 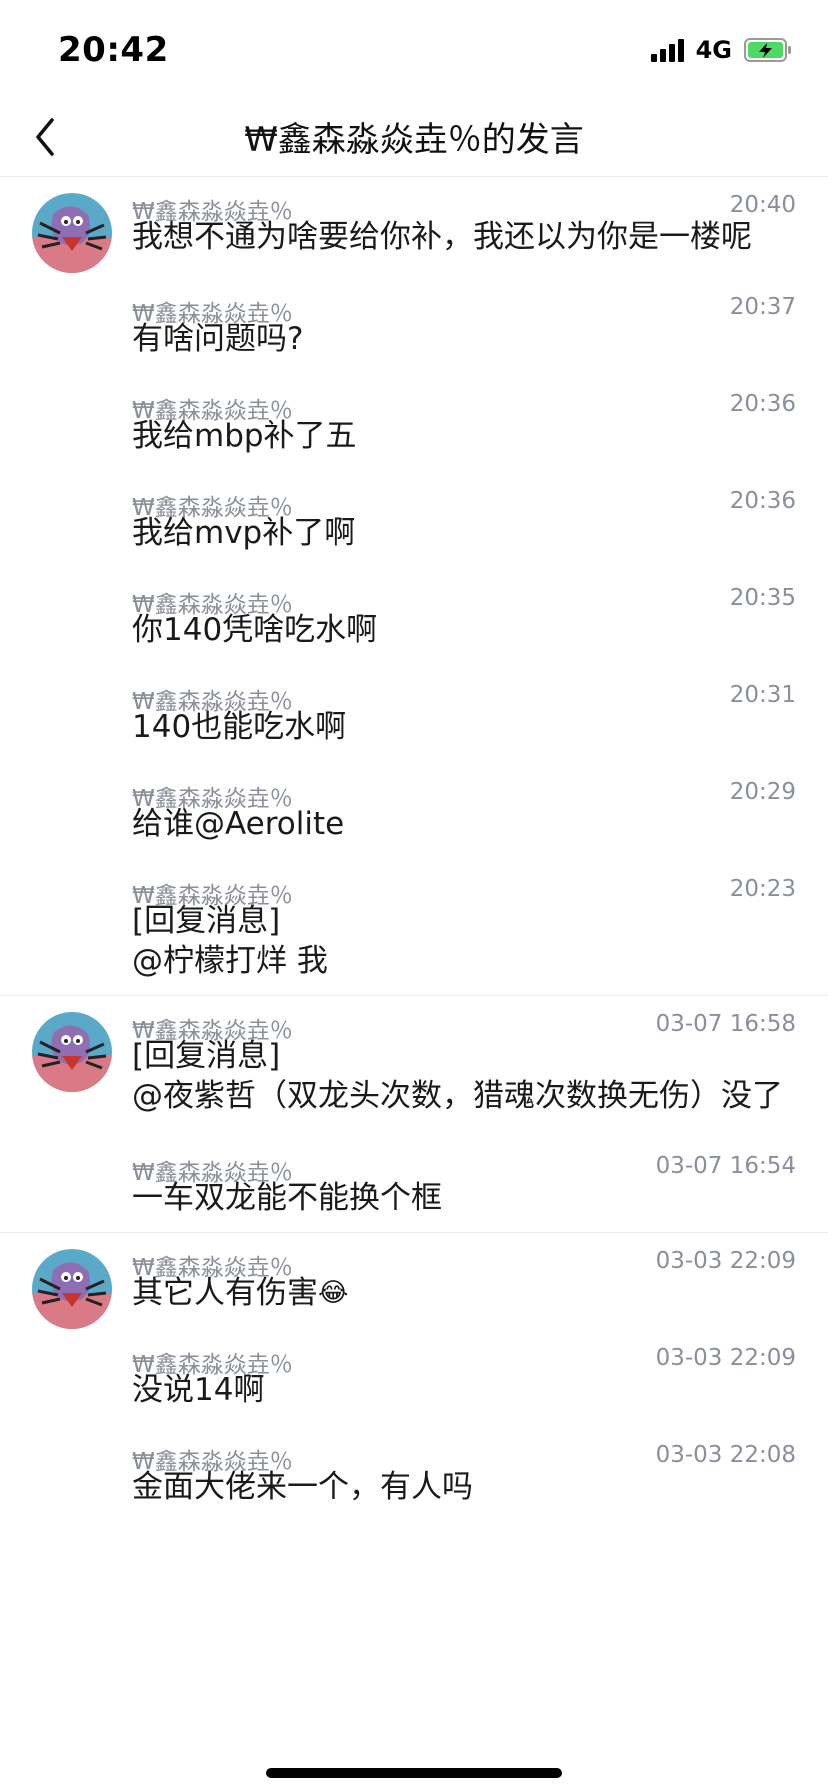 What do you see at coordinates (464, 618) in the screenshot?
I see `message-item: ₩鑫森淼焱垚％ 20:35 你140凭啥吃水啊` at bounding box center [464, 618].